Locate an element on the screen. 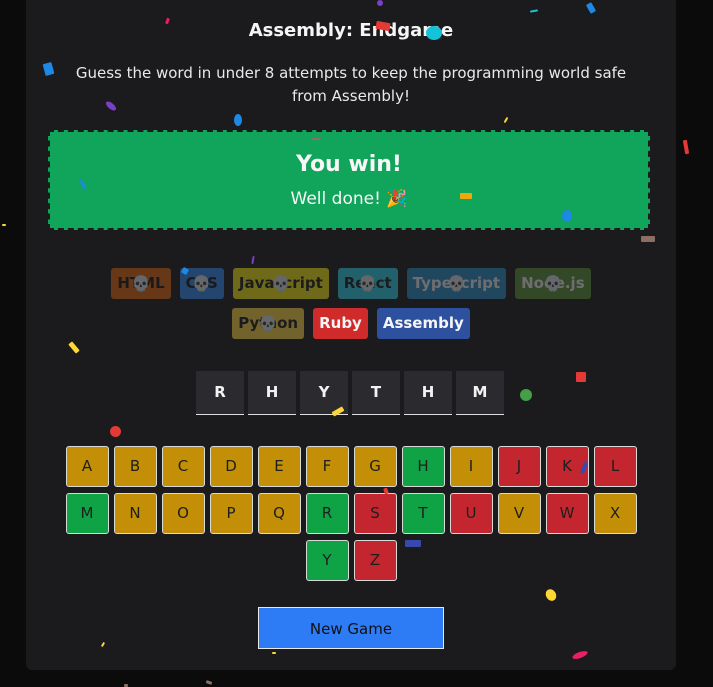 This screenshot has height=687, width=713. language-chip-label: Assembly is located at coordinates (423, 323).